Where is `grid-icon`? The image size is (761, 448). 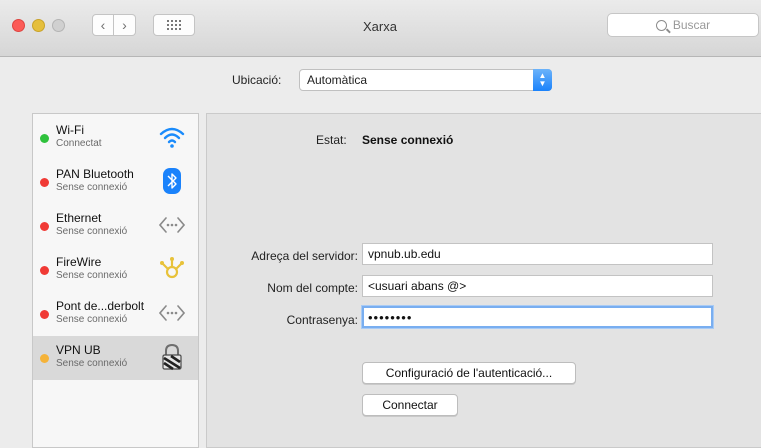
grid-icon is located at coordinates (174, 25).